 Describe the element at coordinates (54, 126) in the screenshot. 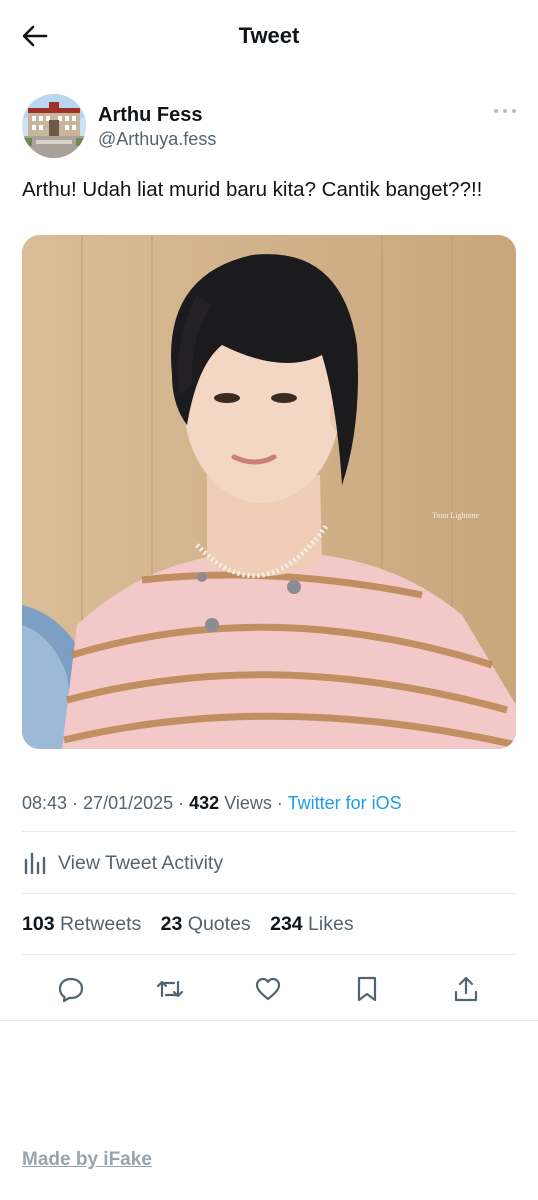

I see `avatar` at that location.